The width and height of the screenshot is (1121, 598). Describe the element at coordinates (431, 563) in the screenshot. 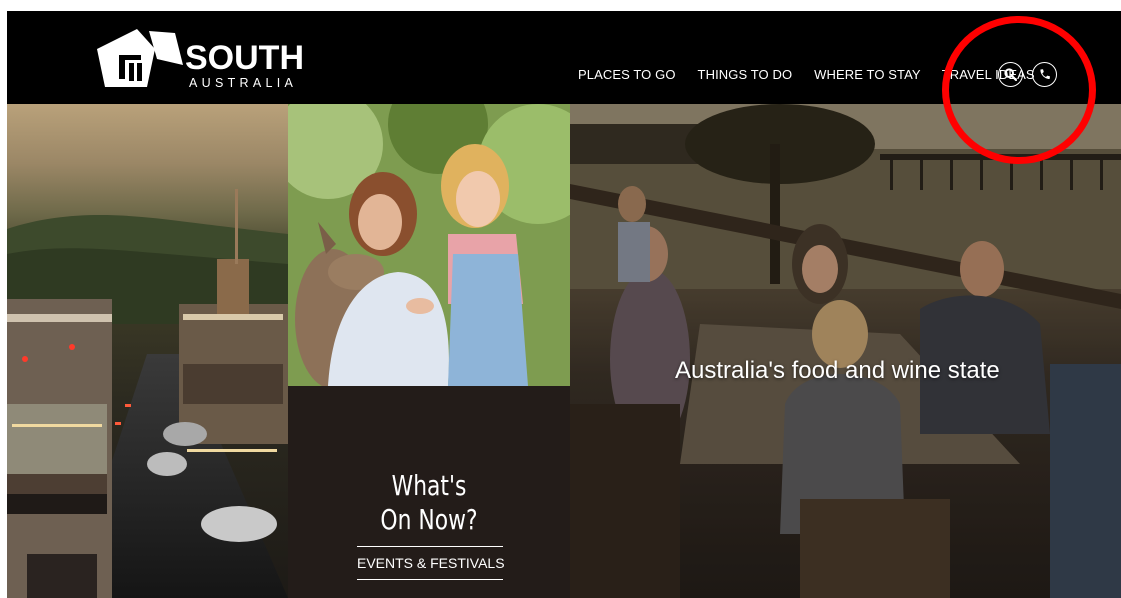

I see `events-festivals-link: EVENTS & FESTIVALS` at that location.